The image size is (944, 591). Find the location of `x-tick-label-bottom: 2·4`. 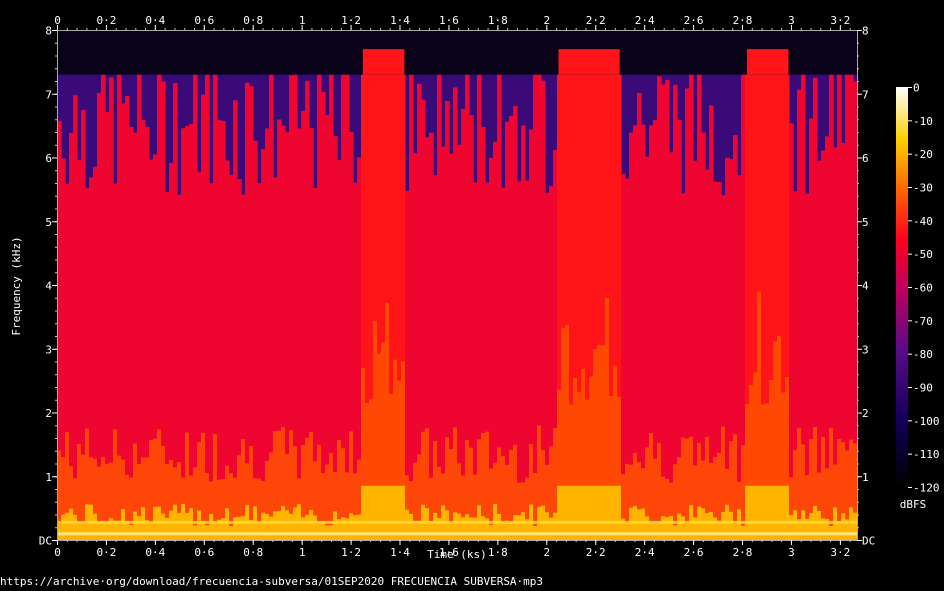

x-tick-label-bottom: 2·4 is located at coordinates (645, 552).